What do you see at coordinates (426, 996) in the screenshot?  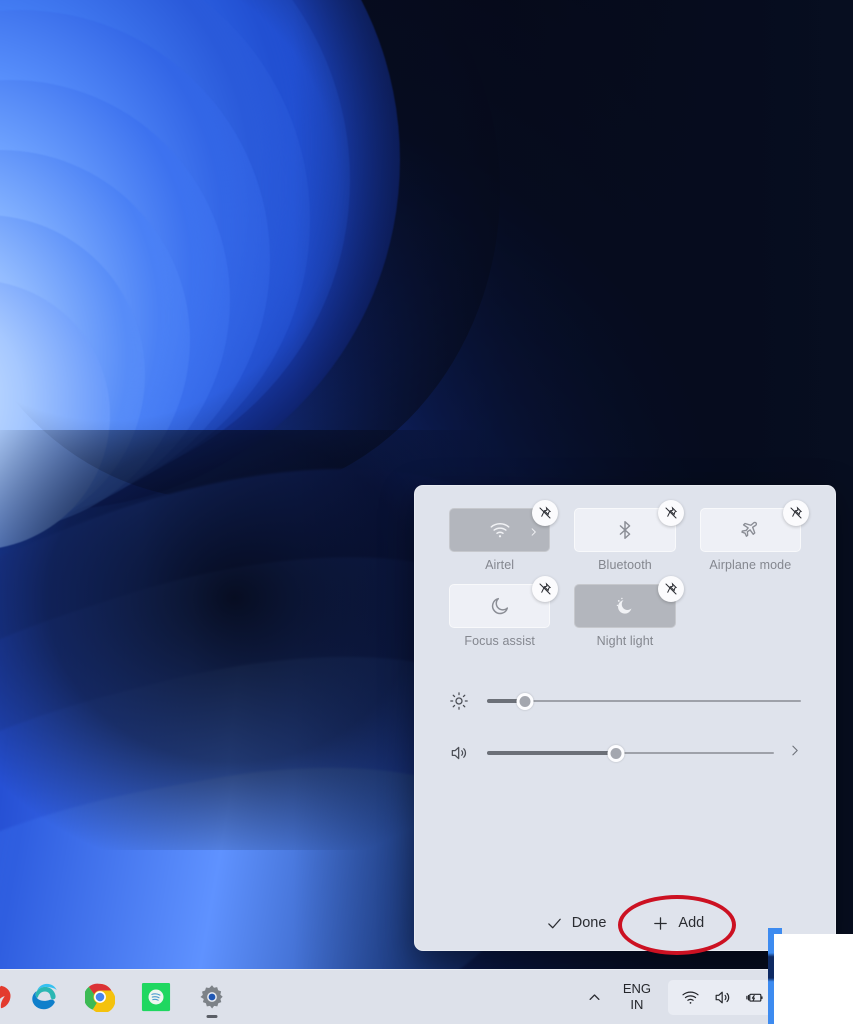 I see `taskbar: ENG IN` at bounding box center [426, 996].